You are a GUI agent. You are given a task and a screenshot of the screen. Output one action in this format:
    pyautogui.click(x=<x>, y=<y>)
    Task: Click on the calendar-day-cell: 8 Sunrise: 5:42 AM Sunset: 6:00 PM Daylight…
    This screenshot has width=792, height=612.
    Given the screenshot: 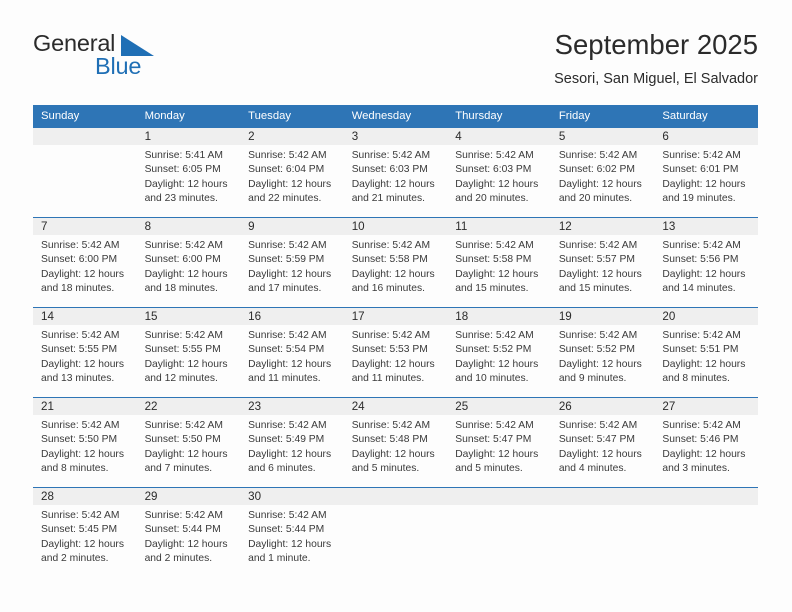 What is the action you would take?
    pyautogui.click(x=188, y=262)
    